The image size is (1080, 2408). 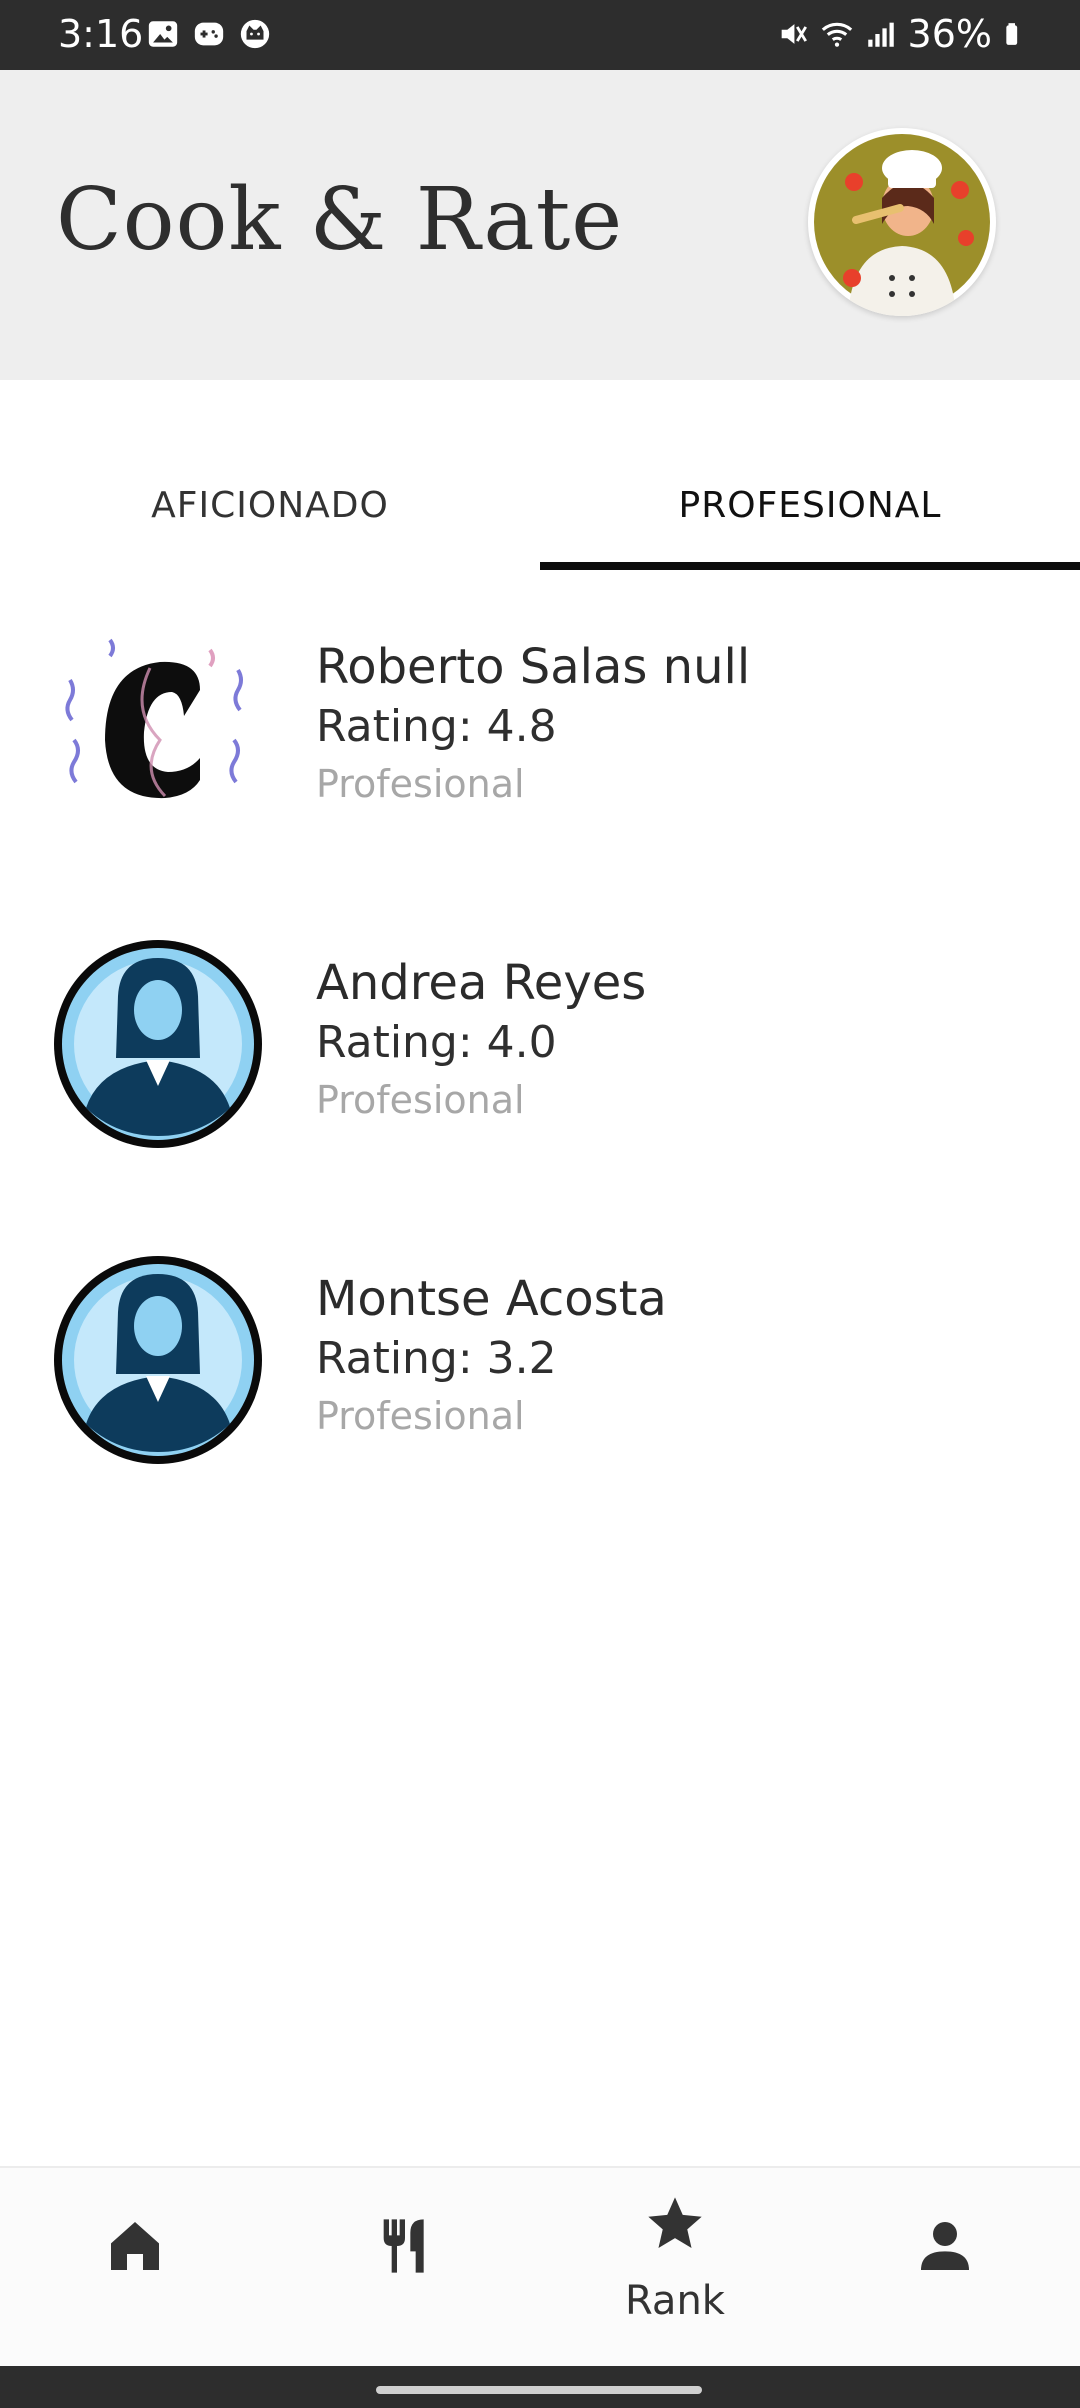 I want to click on wifi-icon, so click(x=836, y=34).